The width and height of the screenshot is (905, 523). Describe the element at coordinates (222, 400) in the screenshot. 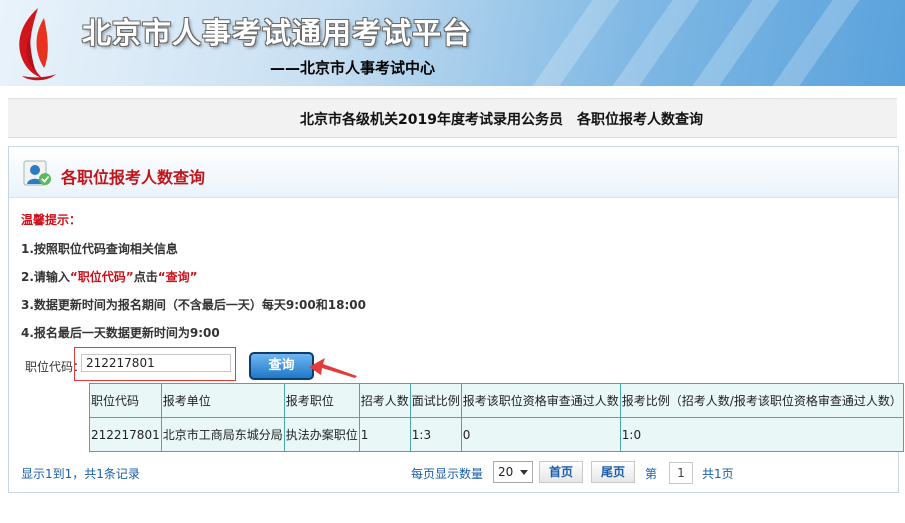

I see `column-header: 报考单位` at that location.